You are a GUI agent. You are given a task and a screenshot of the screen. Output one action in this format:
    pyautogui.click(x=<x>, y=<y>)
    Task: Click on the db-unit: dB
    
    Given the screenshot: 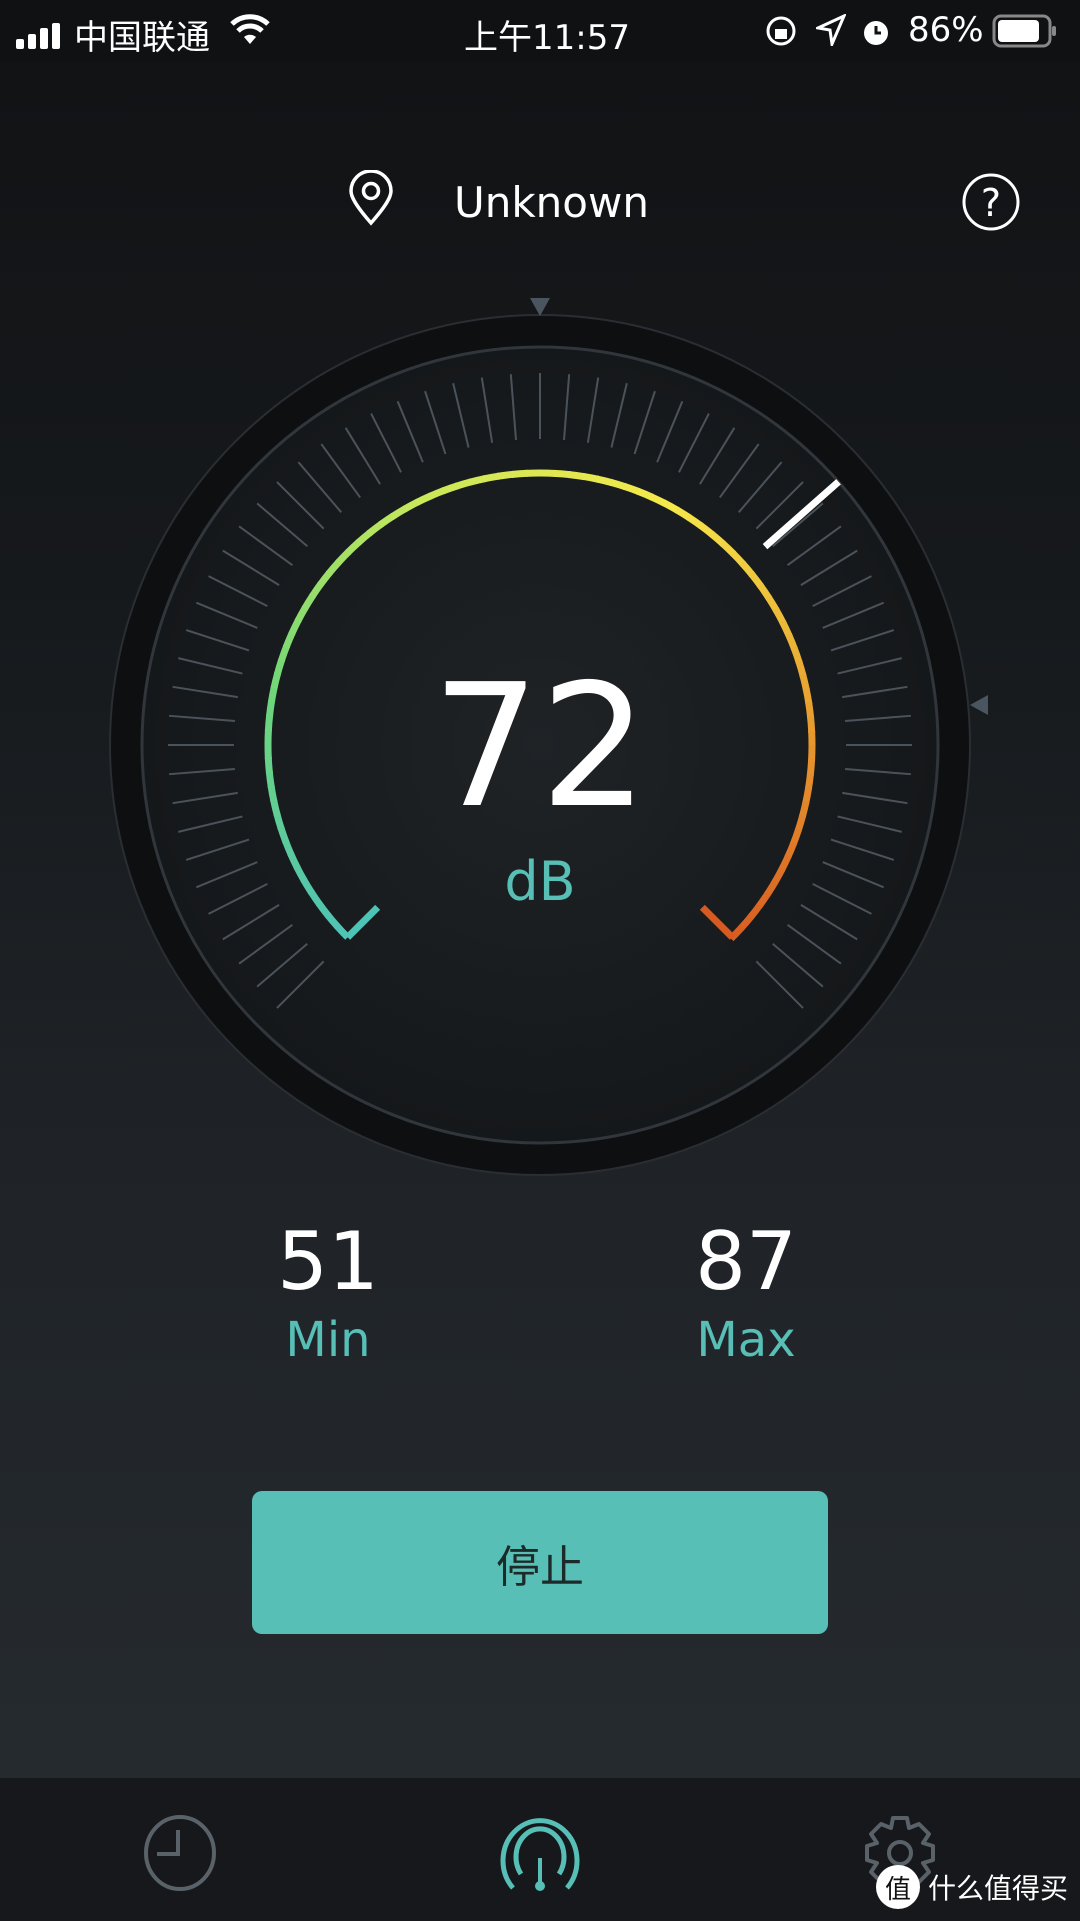 What is the action you would take?
    pyautogui.click(x=540, y=881)
    